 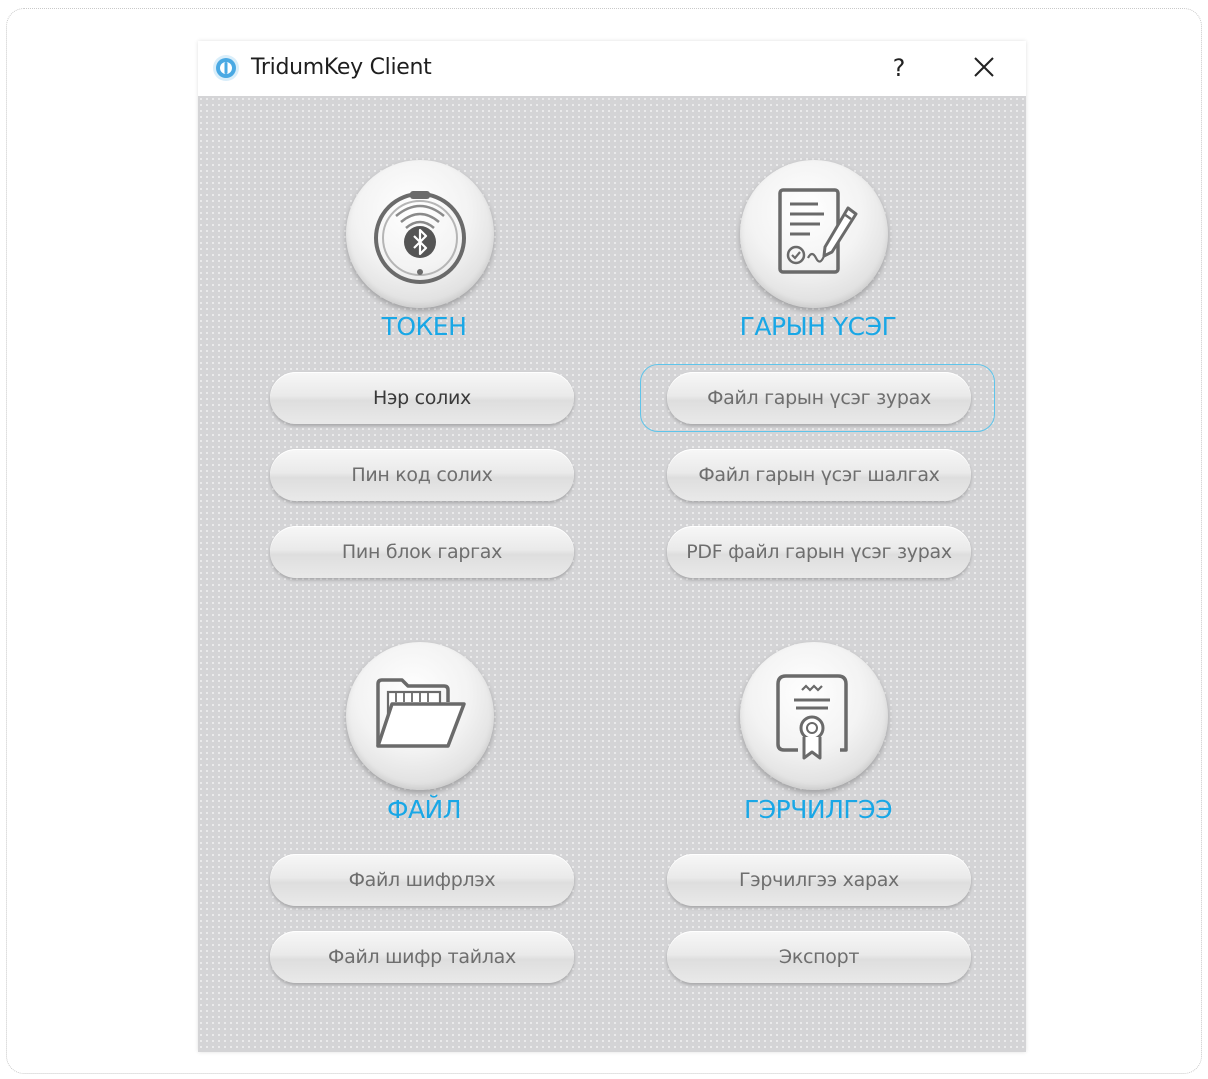 What do you see at coordinates (819, 957) in the screenshot?
I see `export-button: Экспорт` at bounding box center [819, 957].